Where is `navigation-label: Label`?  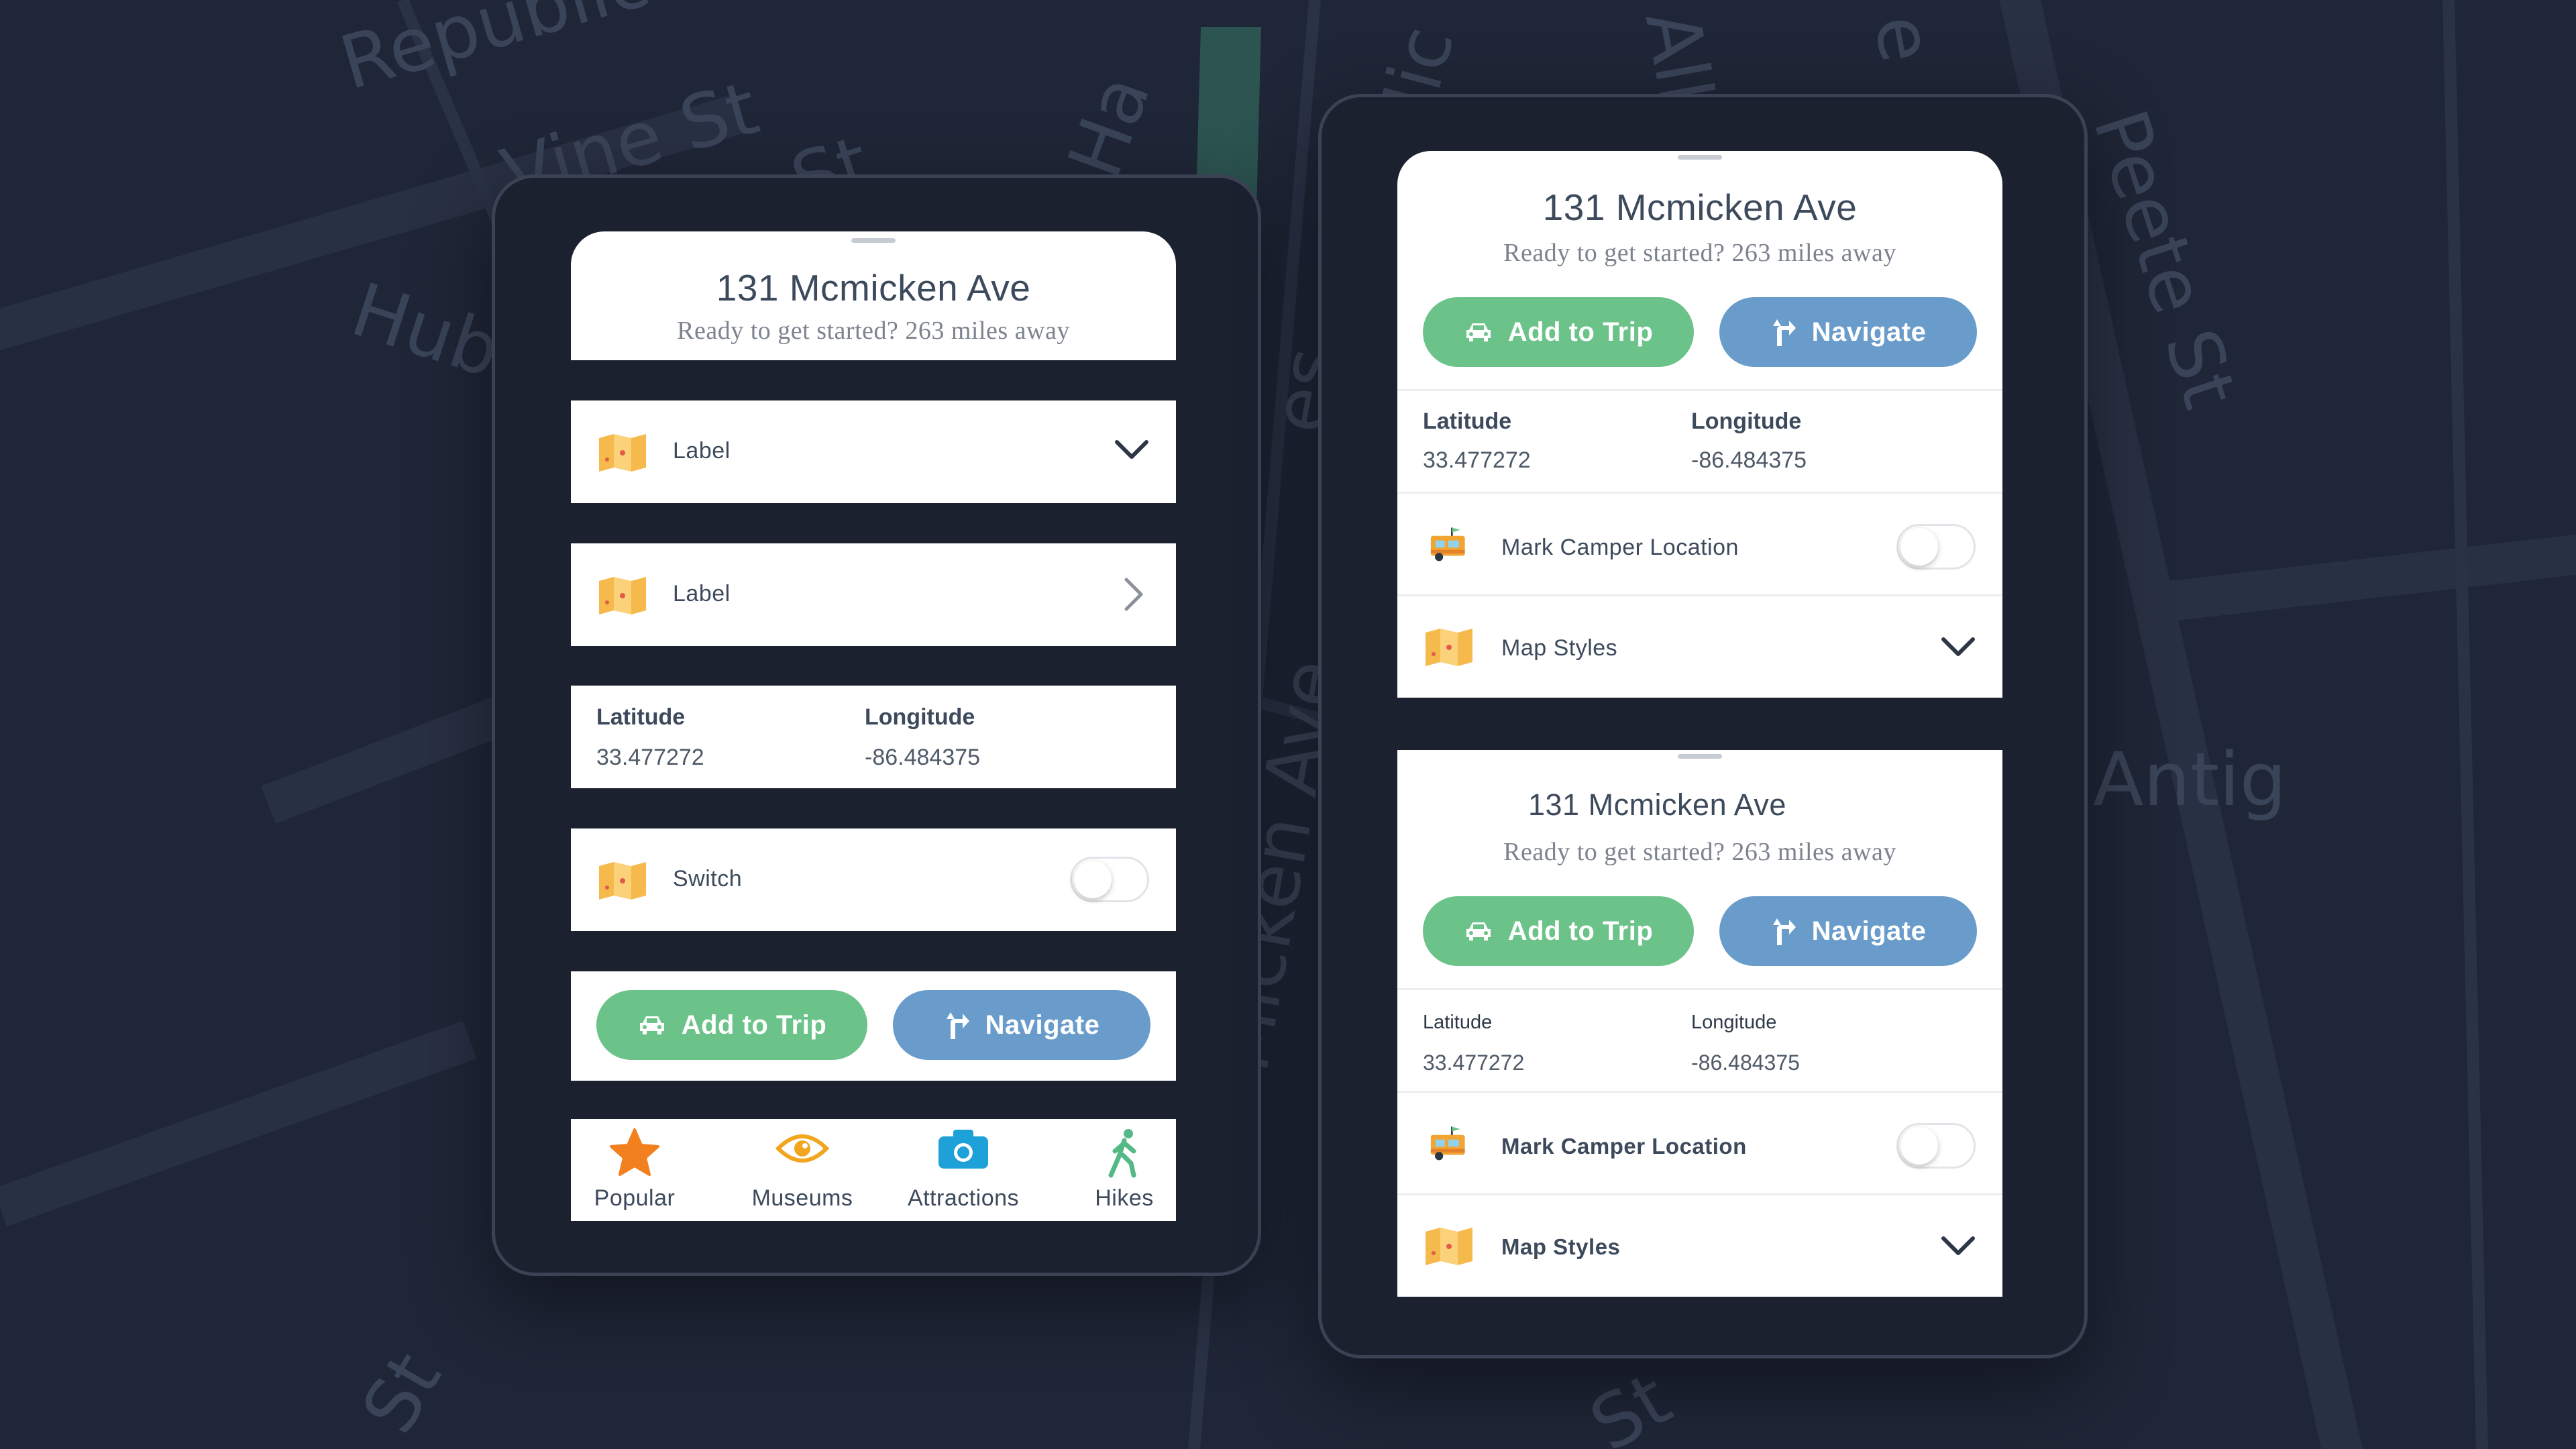 navigation-label: Label is located at coordinates (702, 593).